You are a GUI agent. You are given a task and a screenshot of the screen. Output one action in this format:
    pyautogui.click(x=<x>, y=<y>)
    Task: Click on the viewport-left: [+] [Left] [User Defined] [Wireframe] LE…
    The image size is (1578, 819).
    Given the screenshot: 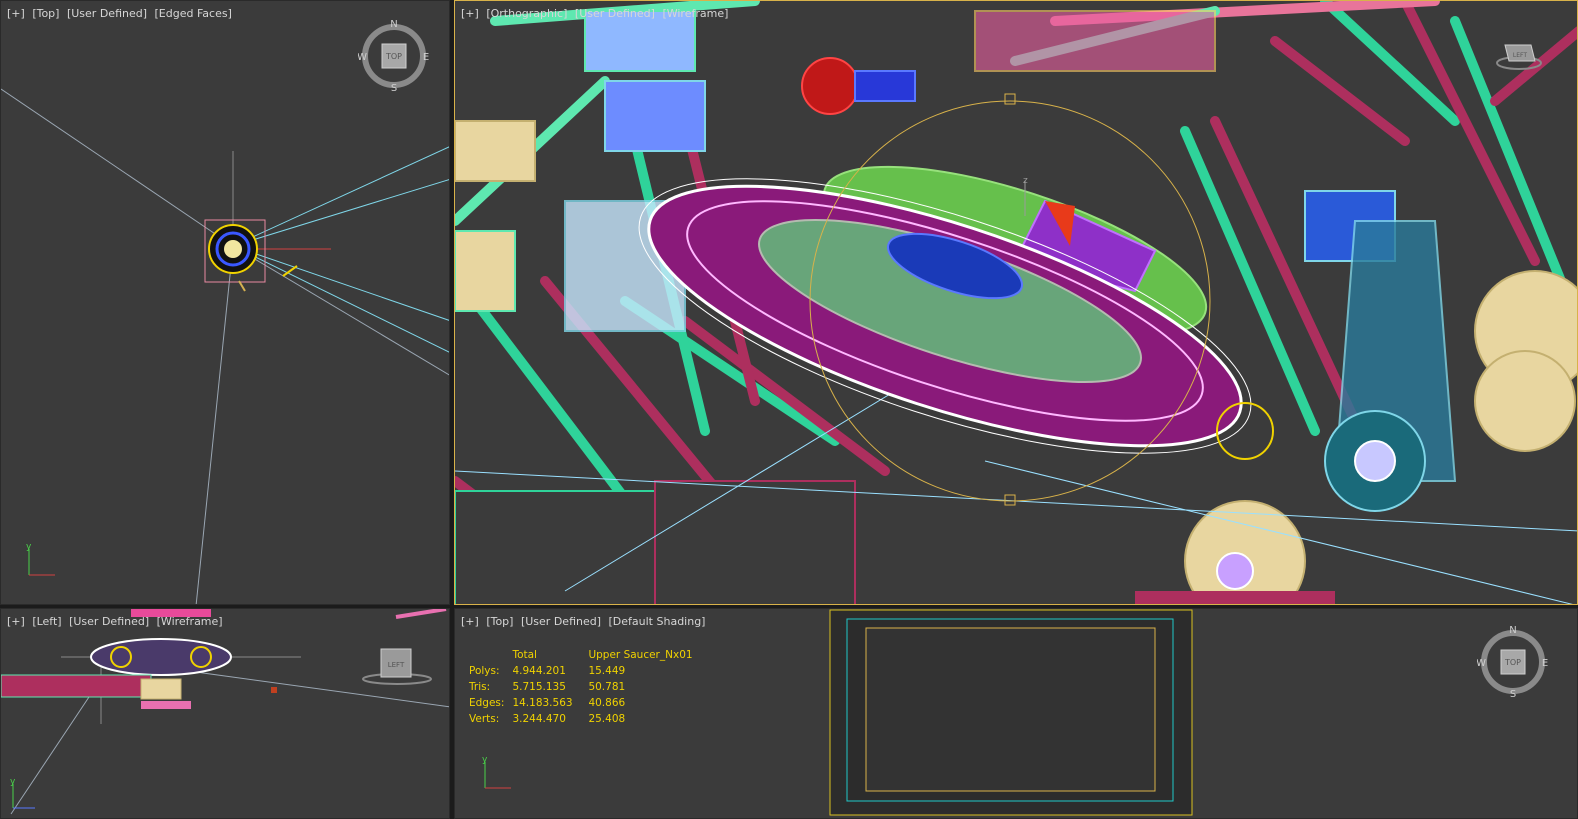 What is the action you would take?
    pyautogui.click(x=225, y=713)
    